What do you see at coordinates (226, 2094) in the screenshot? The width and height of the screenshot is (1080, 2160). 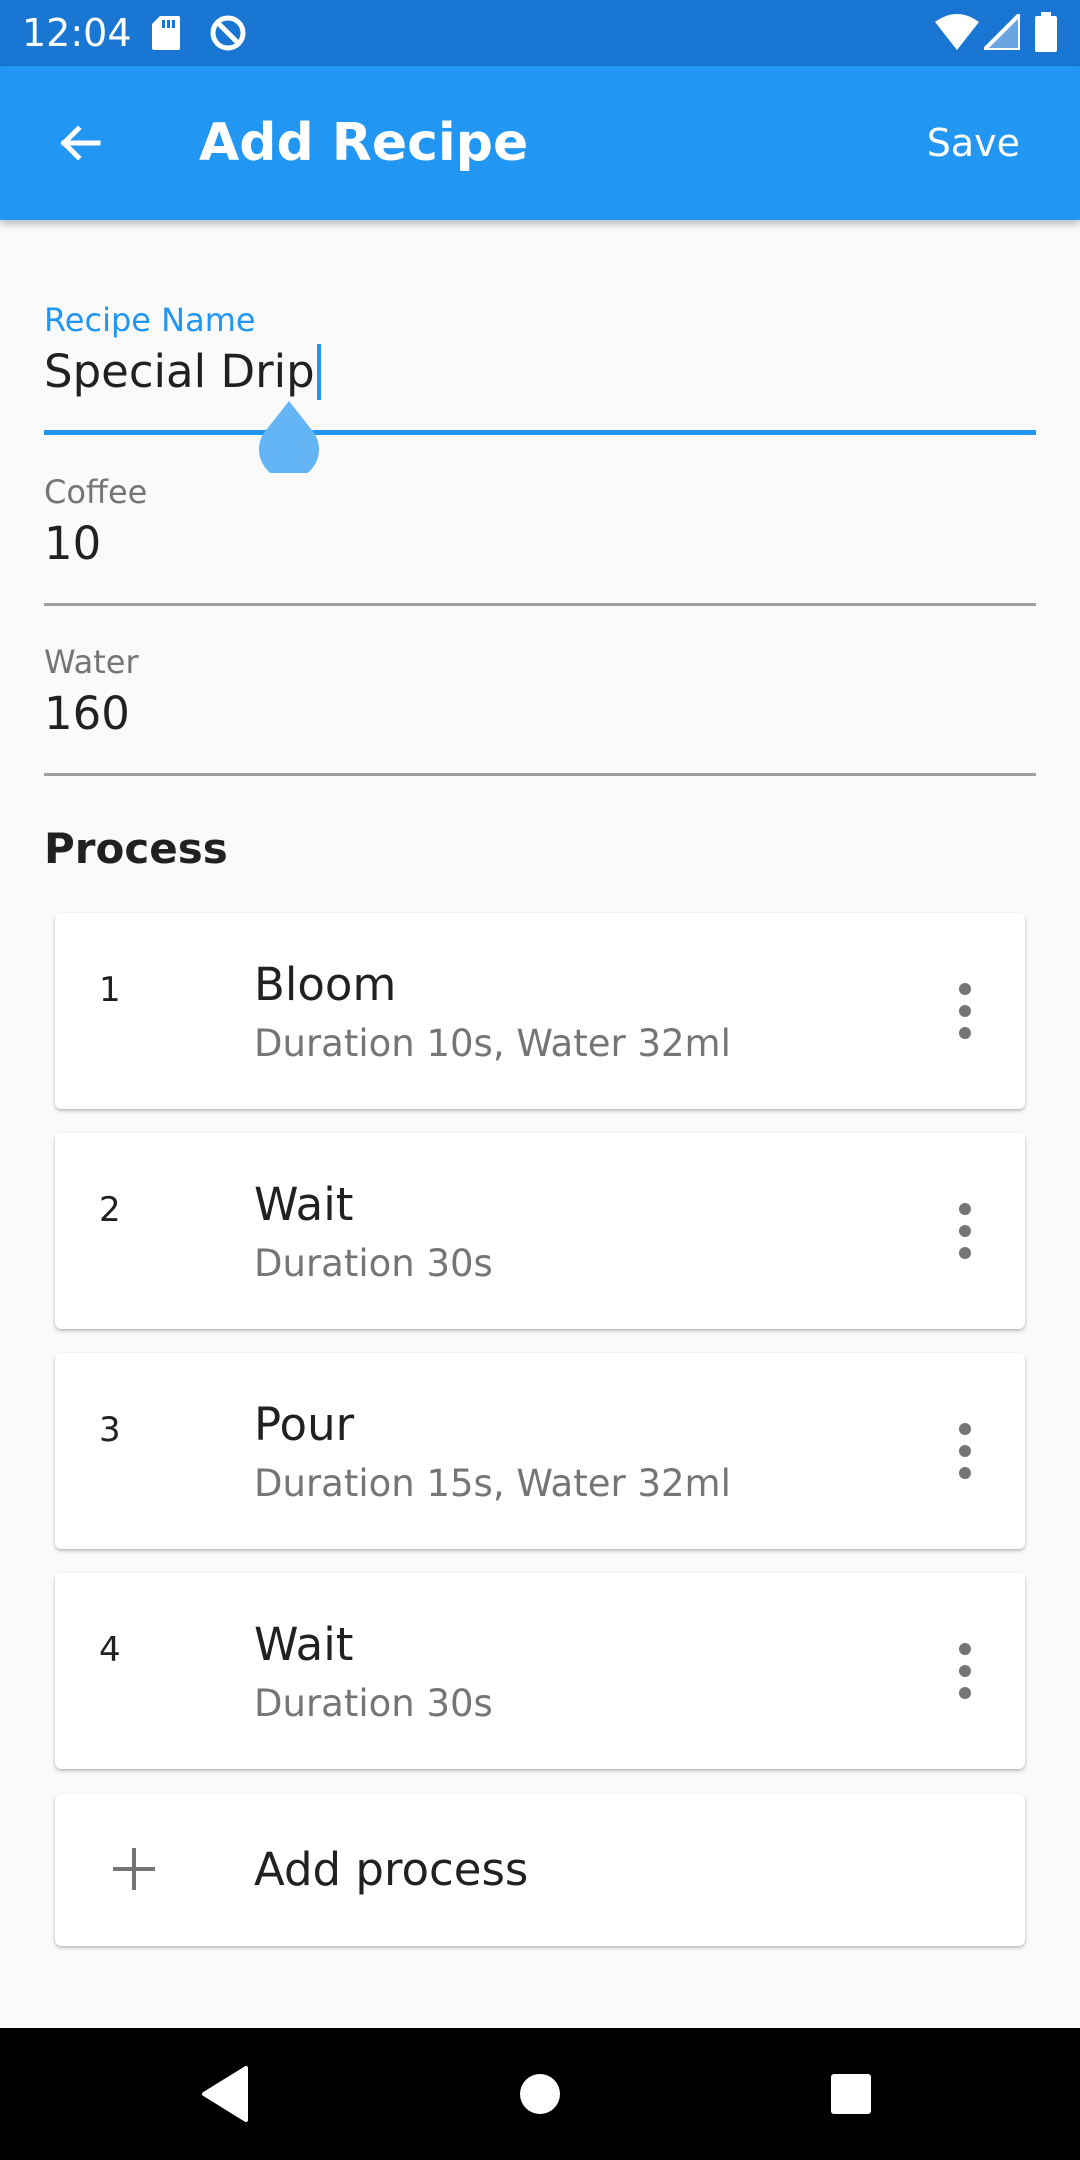 I see `back-triangle-icon` at bounding box center [226, 2094].